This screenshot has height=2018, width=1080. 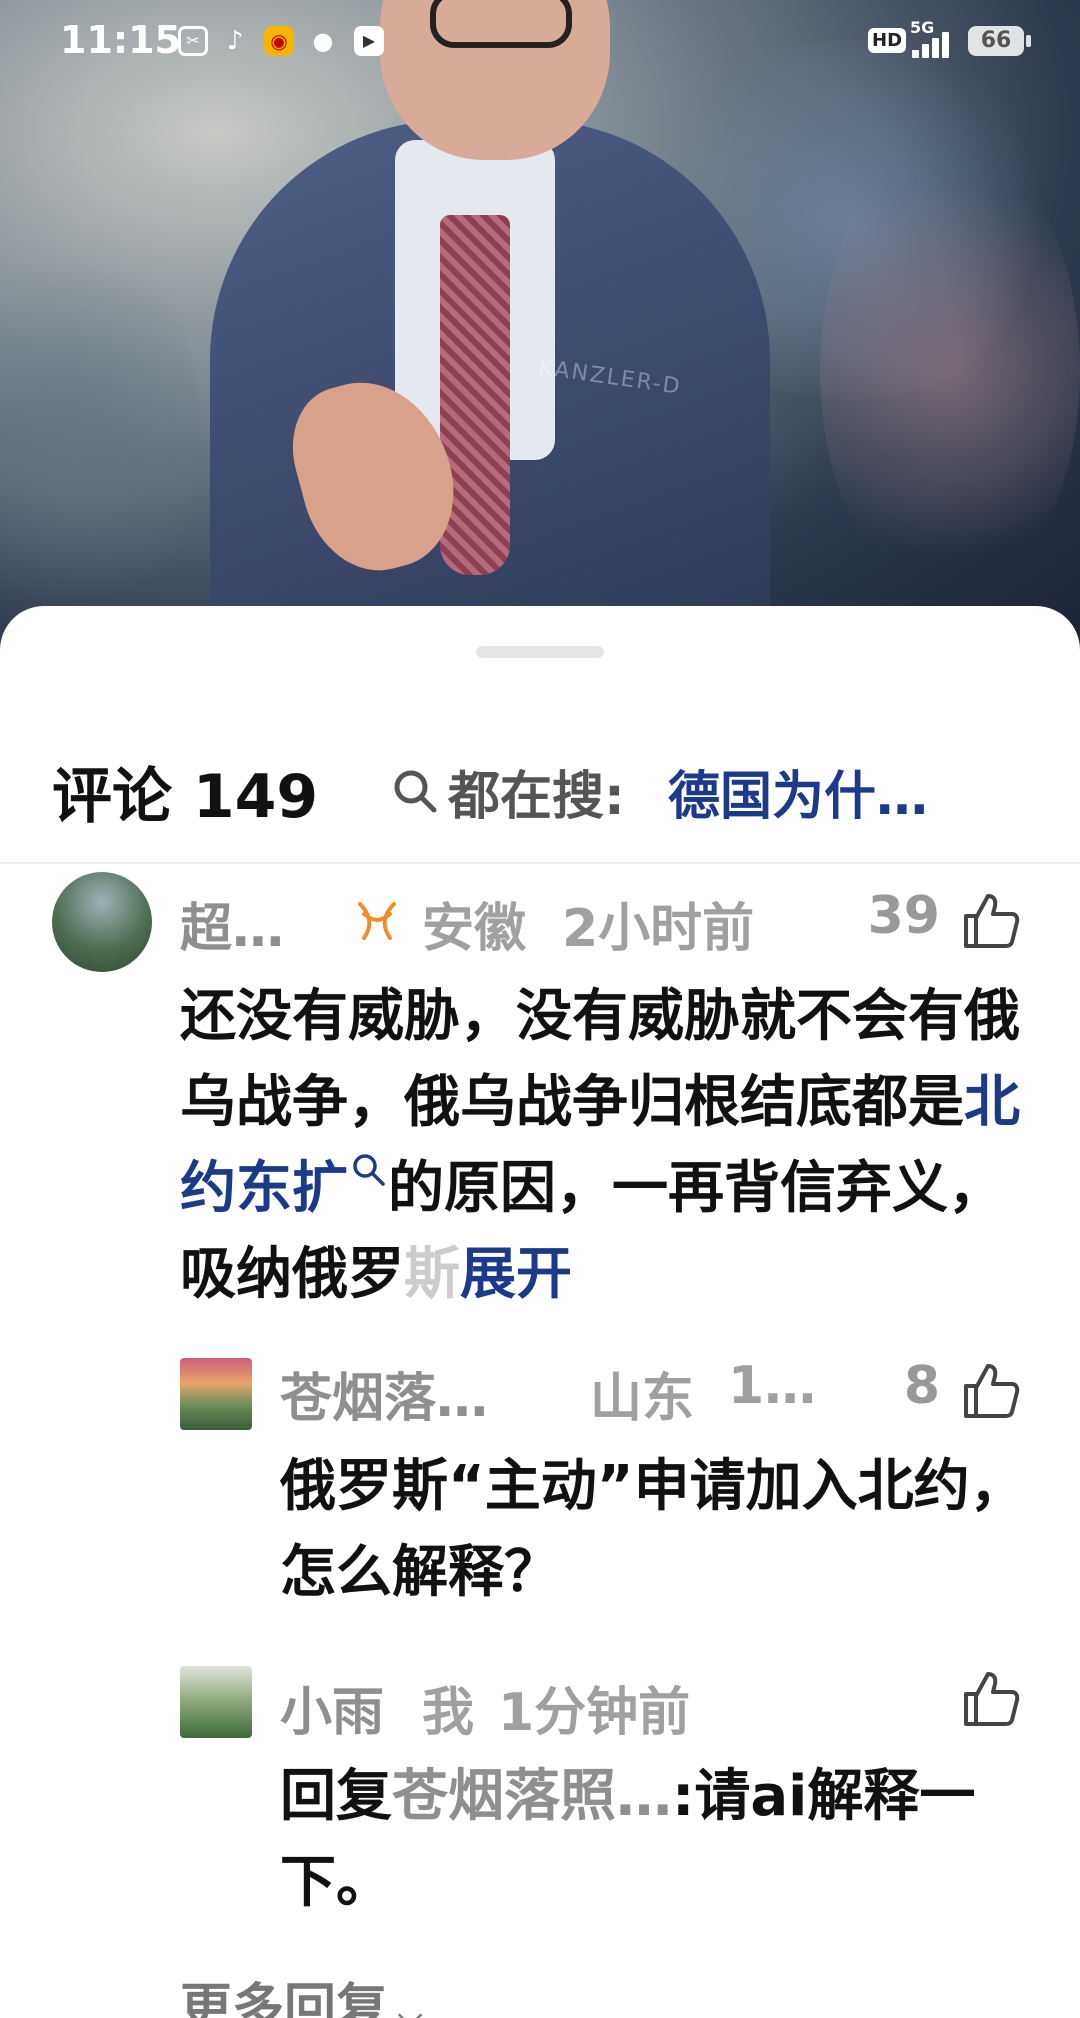 What do you see at coordinates (934, 42) in the screenshot?
I see `signal-icon` at bounding box center [934, 42].